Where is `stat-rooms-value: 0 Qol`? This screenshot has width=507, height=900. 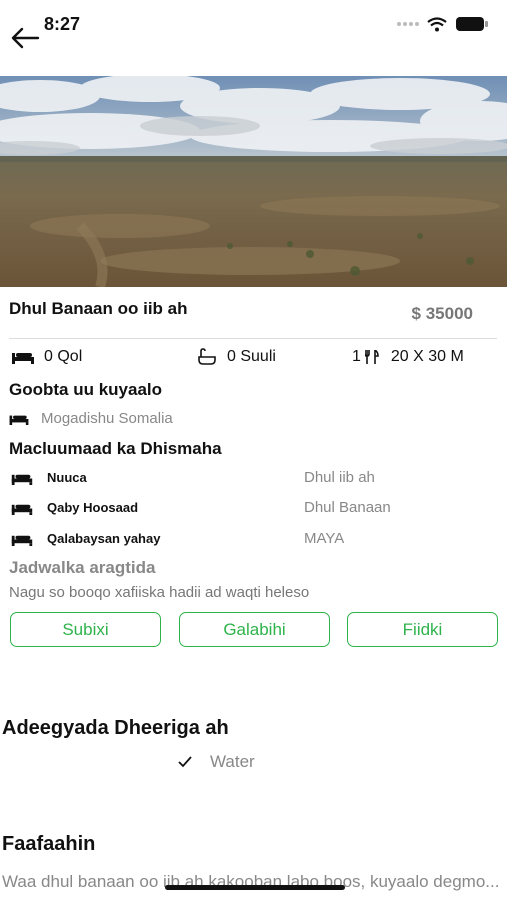
stat-rooms-value: 0 Qol is located at coordinates (63, 356).